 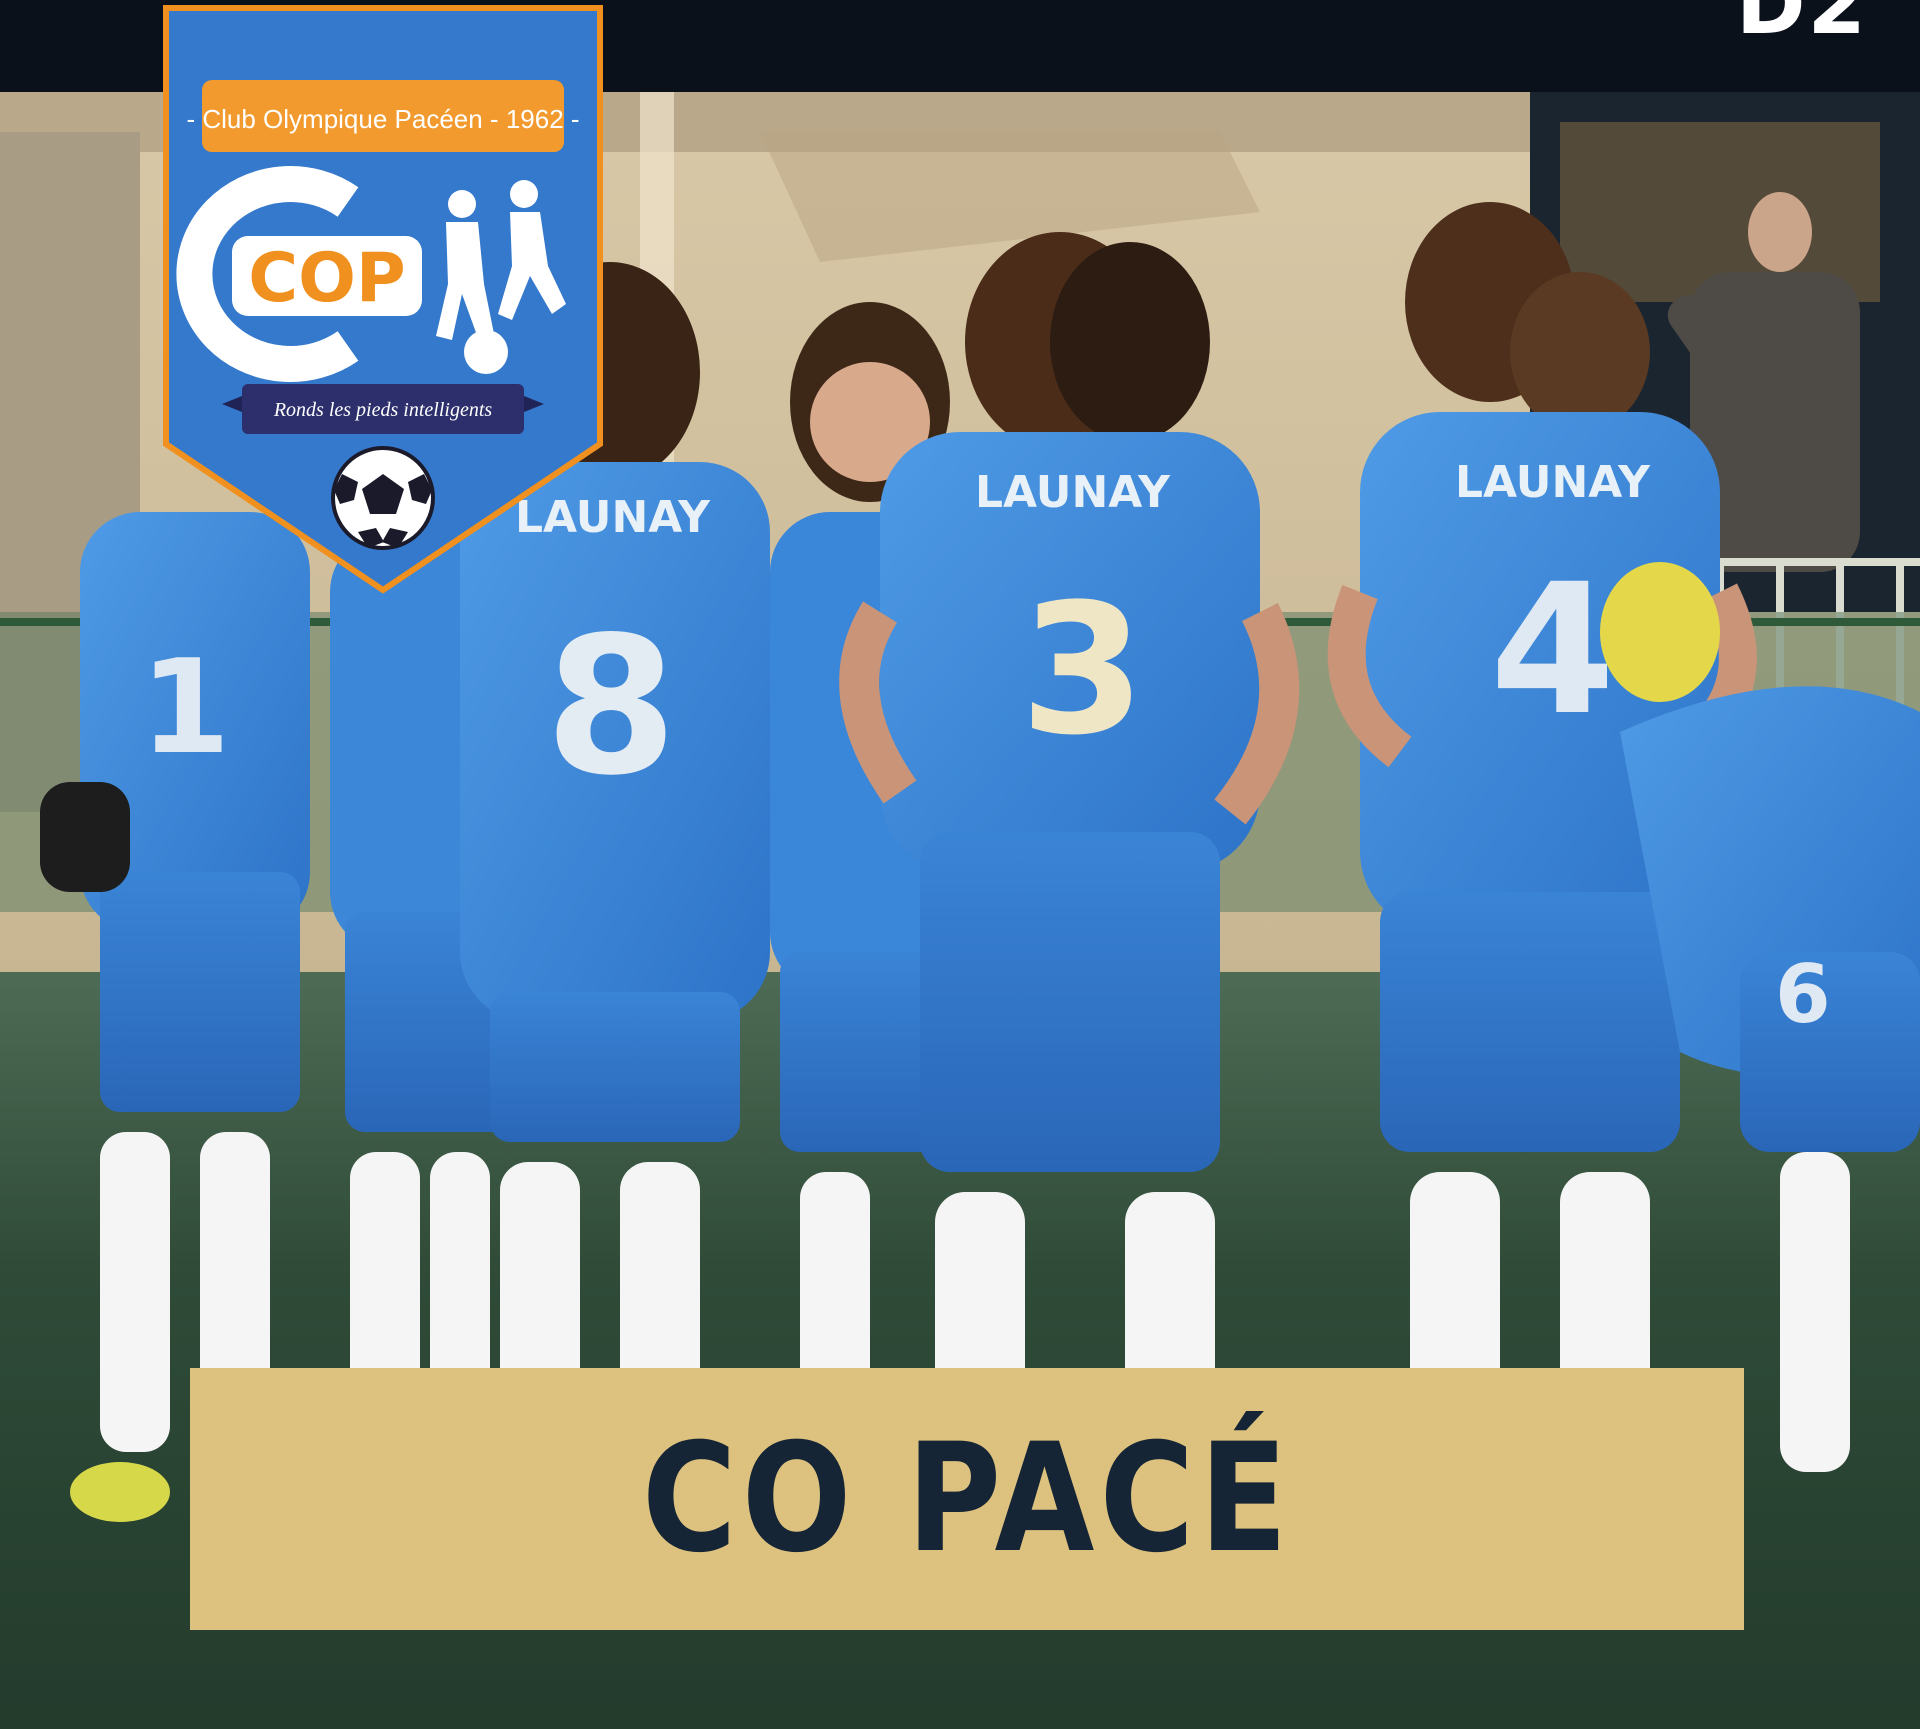 What do you see at coordinates (185, 707) in the screenshot?
I see `svg-text: 1` at bounding box center [185, 707].